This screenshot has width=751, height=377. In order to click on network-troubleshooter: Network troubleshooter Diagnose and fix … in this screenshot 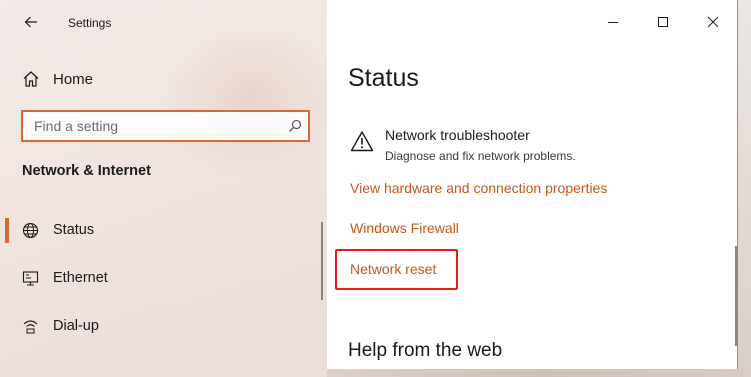, I will do `click(528, 146)`.